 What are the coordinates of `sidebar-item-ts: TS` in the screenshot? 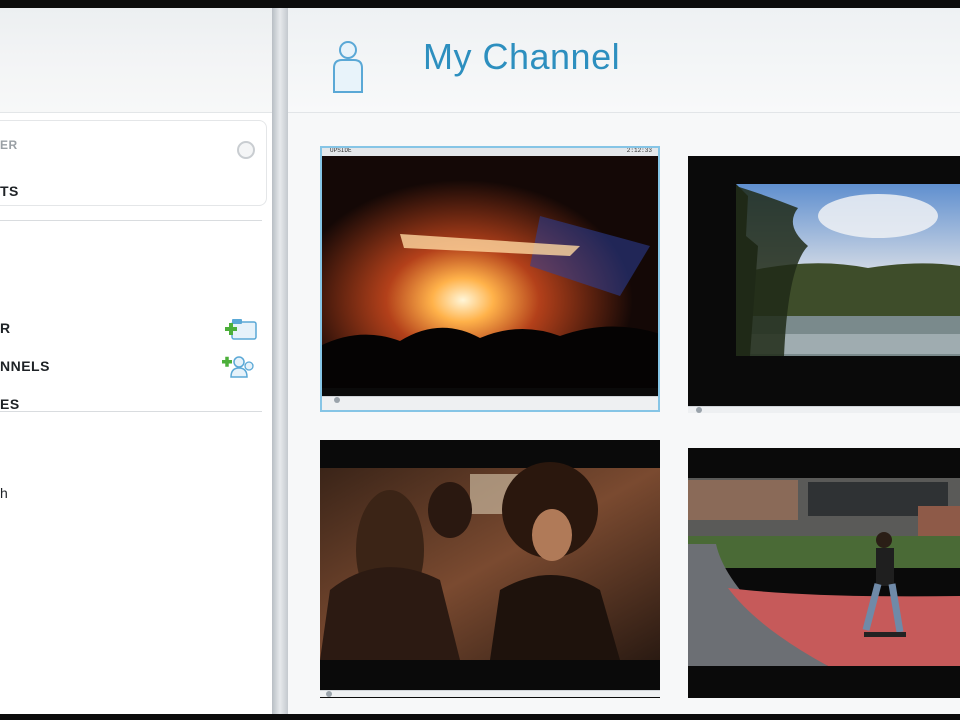 It's located at (9, 191).